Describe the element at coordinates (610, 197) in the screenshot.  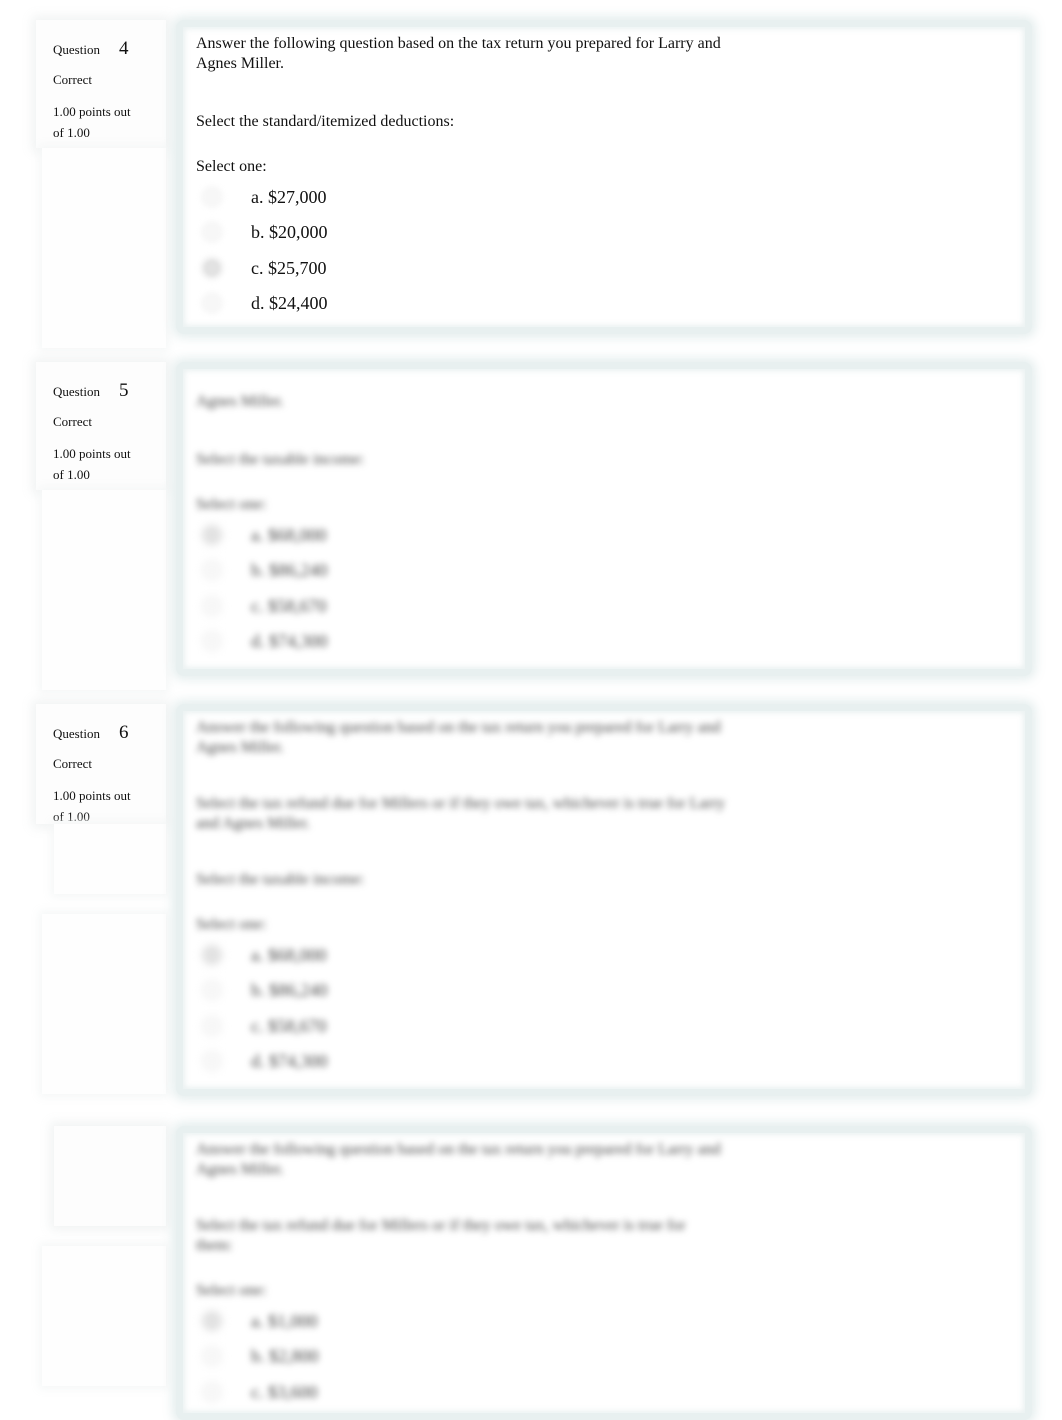
I see `answer-option-a: a. $27,000` at that location.